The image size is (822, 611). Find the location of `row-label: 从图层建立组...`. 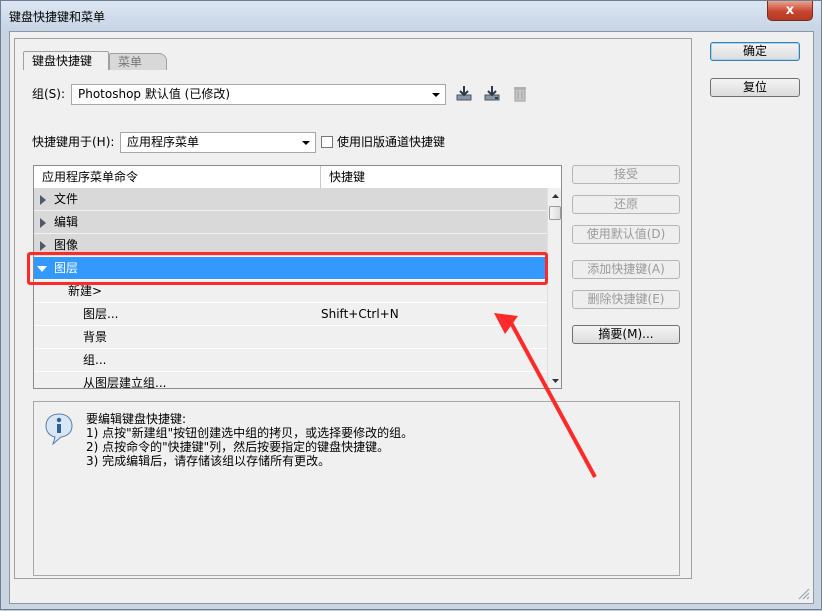

row-label: 从图层建立组... is located at coordinates (125, 382).